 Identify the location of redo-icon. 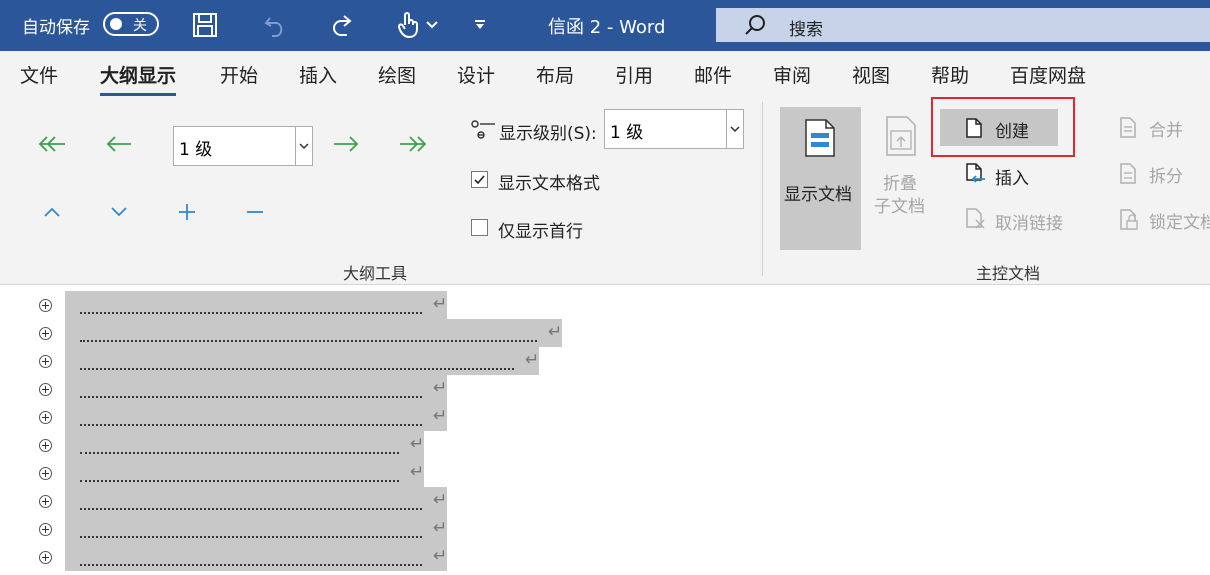
(343, 25).